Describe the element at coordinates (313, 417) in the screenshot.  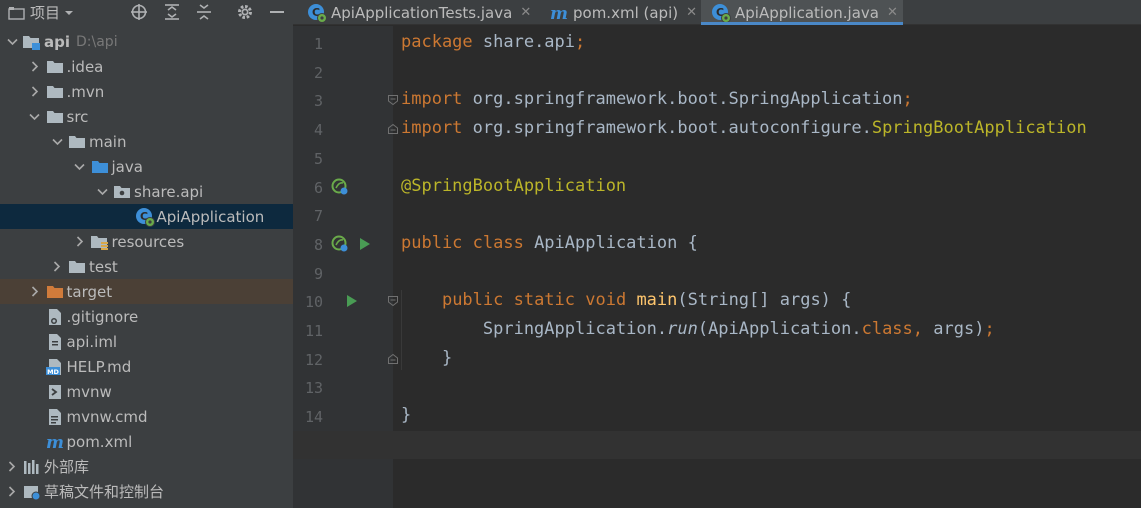
I see `line-number: 14` at that location.